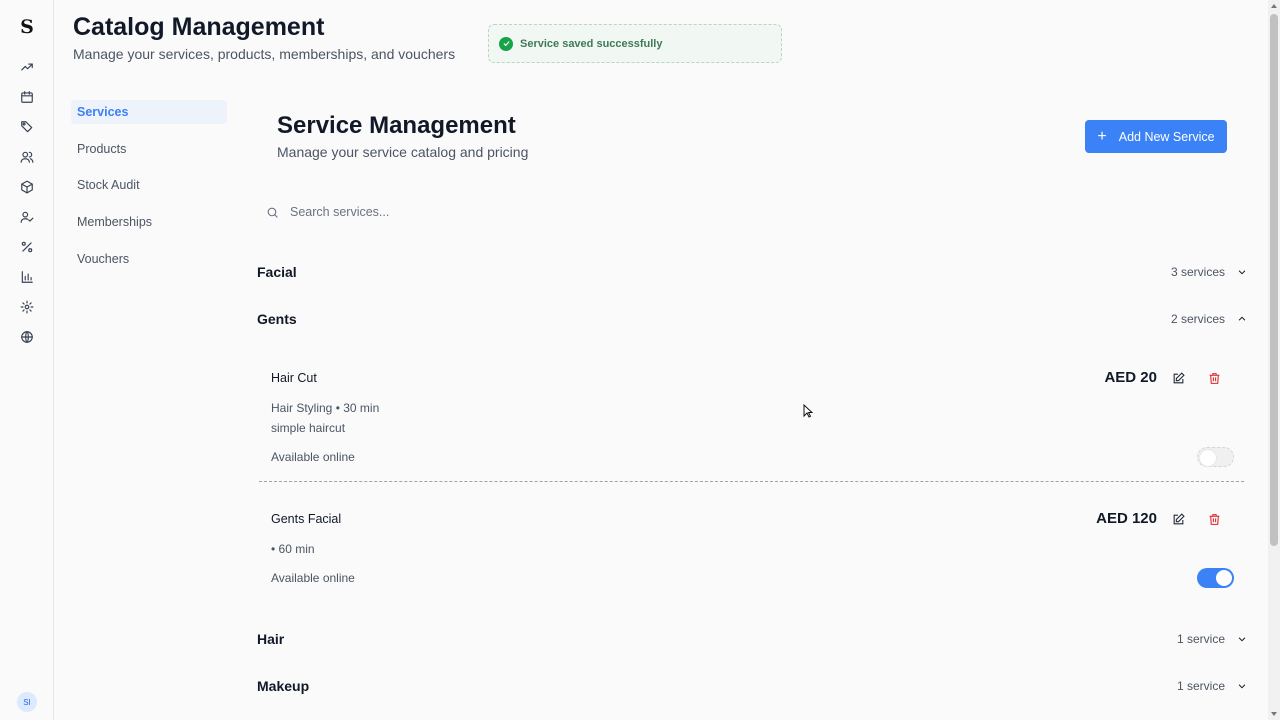 This screenshot has width=1280, height=720. I want to click on check-circle-icon, so click(506, 43).